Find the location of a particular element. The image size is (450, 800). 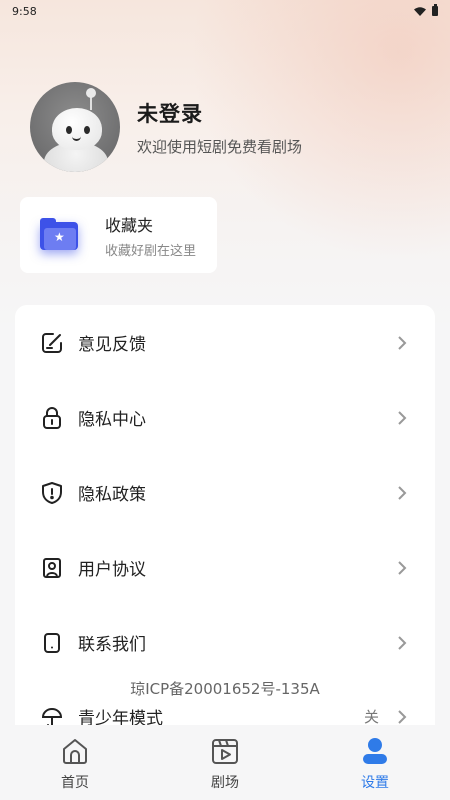

menu-label-privacy-policy: 隐私政策 is located at coordinates (112, 495).